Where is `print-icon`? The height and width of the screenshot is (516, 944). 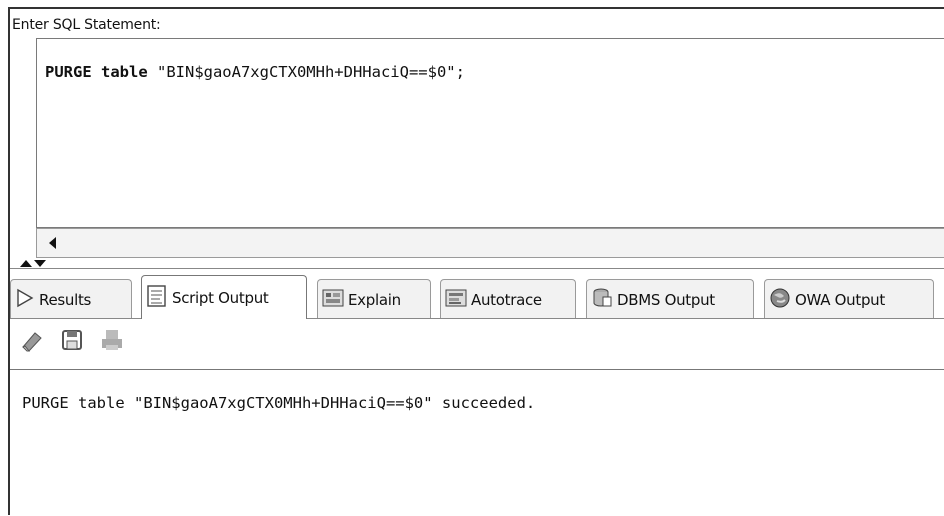 print-icon is located at coordinates (112, 342).